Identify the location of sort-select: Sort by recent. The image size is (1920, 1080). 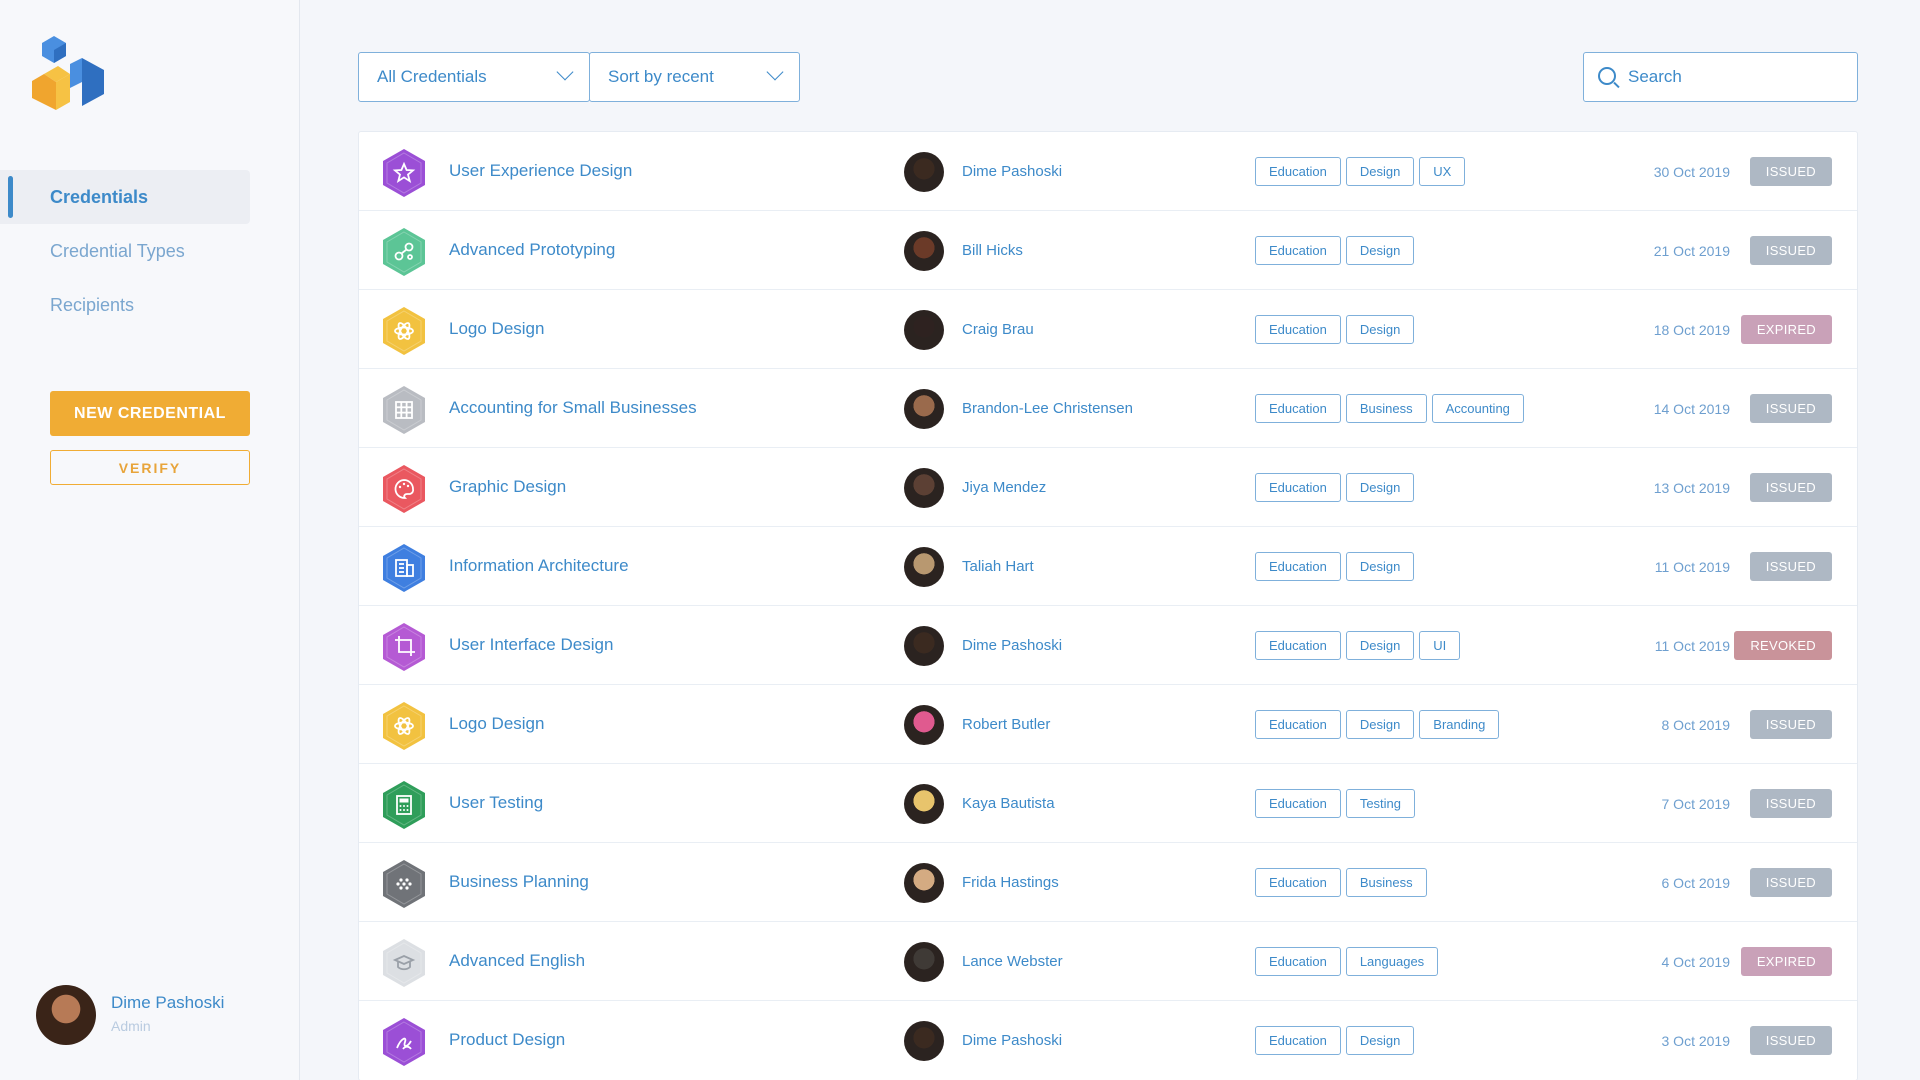
(694, 77).